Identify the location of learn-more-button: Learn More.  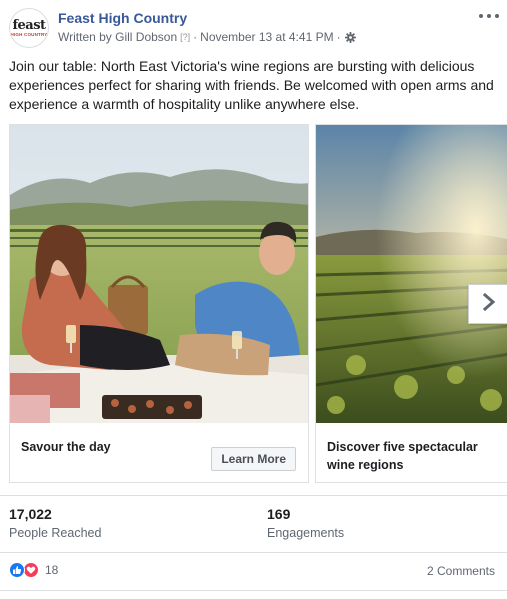
(253, 459).